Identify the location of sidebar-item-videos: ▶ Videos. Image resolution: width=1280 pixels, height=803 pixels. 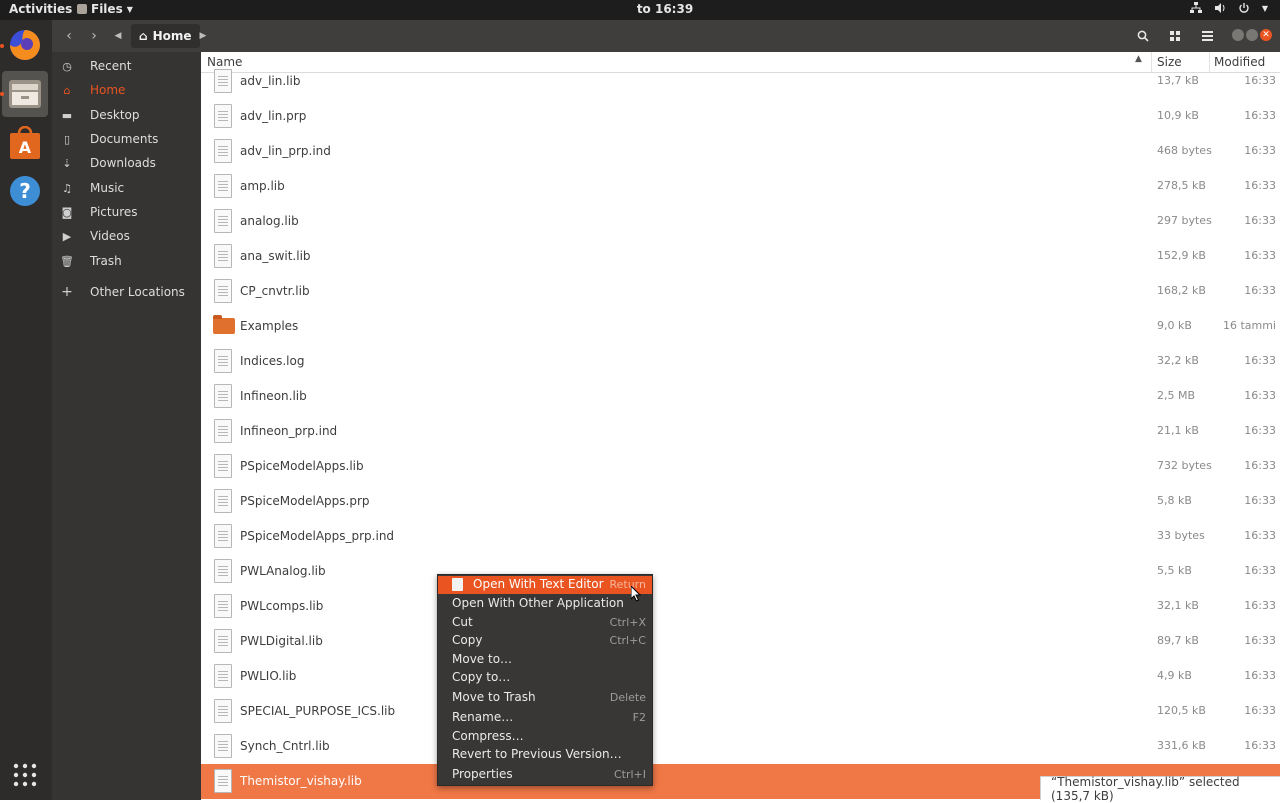
(126, 236).